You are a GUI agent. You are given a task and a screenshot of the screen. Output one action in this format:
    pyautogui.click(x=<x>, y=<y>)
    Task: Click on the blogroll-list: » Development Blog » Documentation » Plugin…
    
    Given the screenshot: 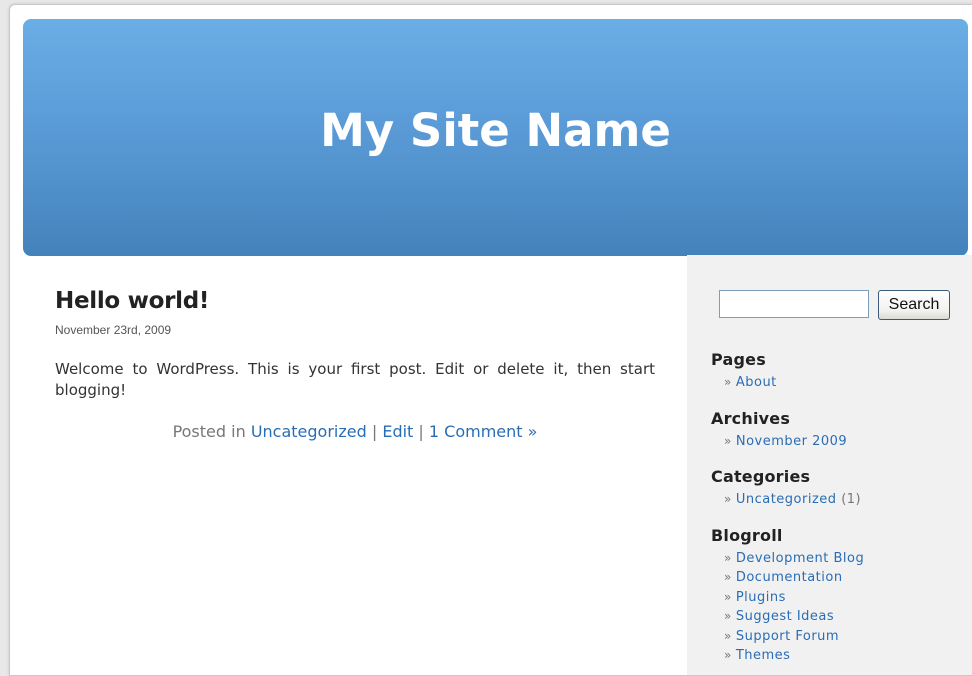 What is the action you would take?
    pyautogui.click(x=842, y=607)
    